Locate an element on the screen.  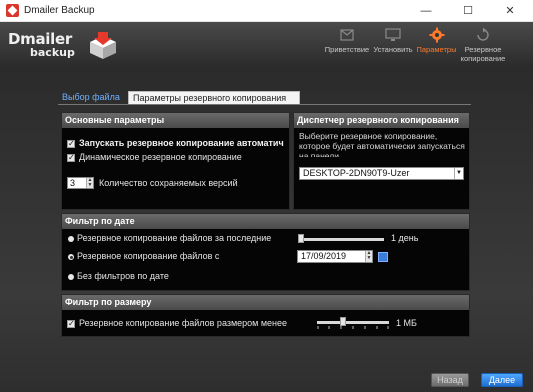
size-filter-checkbox: ✓ is located at coordinates (71, 324).